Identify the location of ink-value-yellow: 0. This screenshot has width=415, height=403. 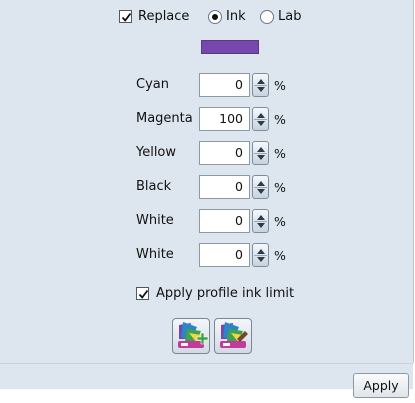
(224, 153).